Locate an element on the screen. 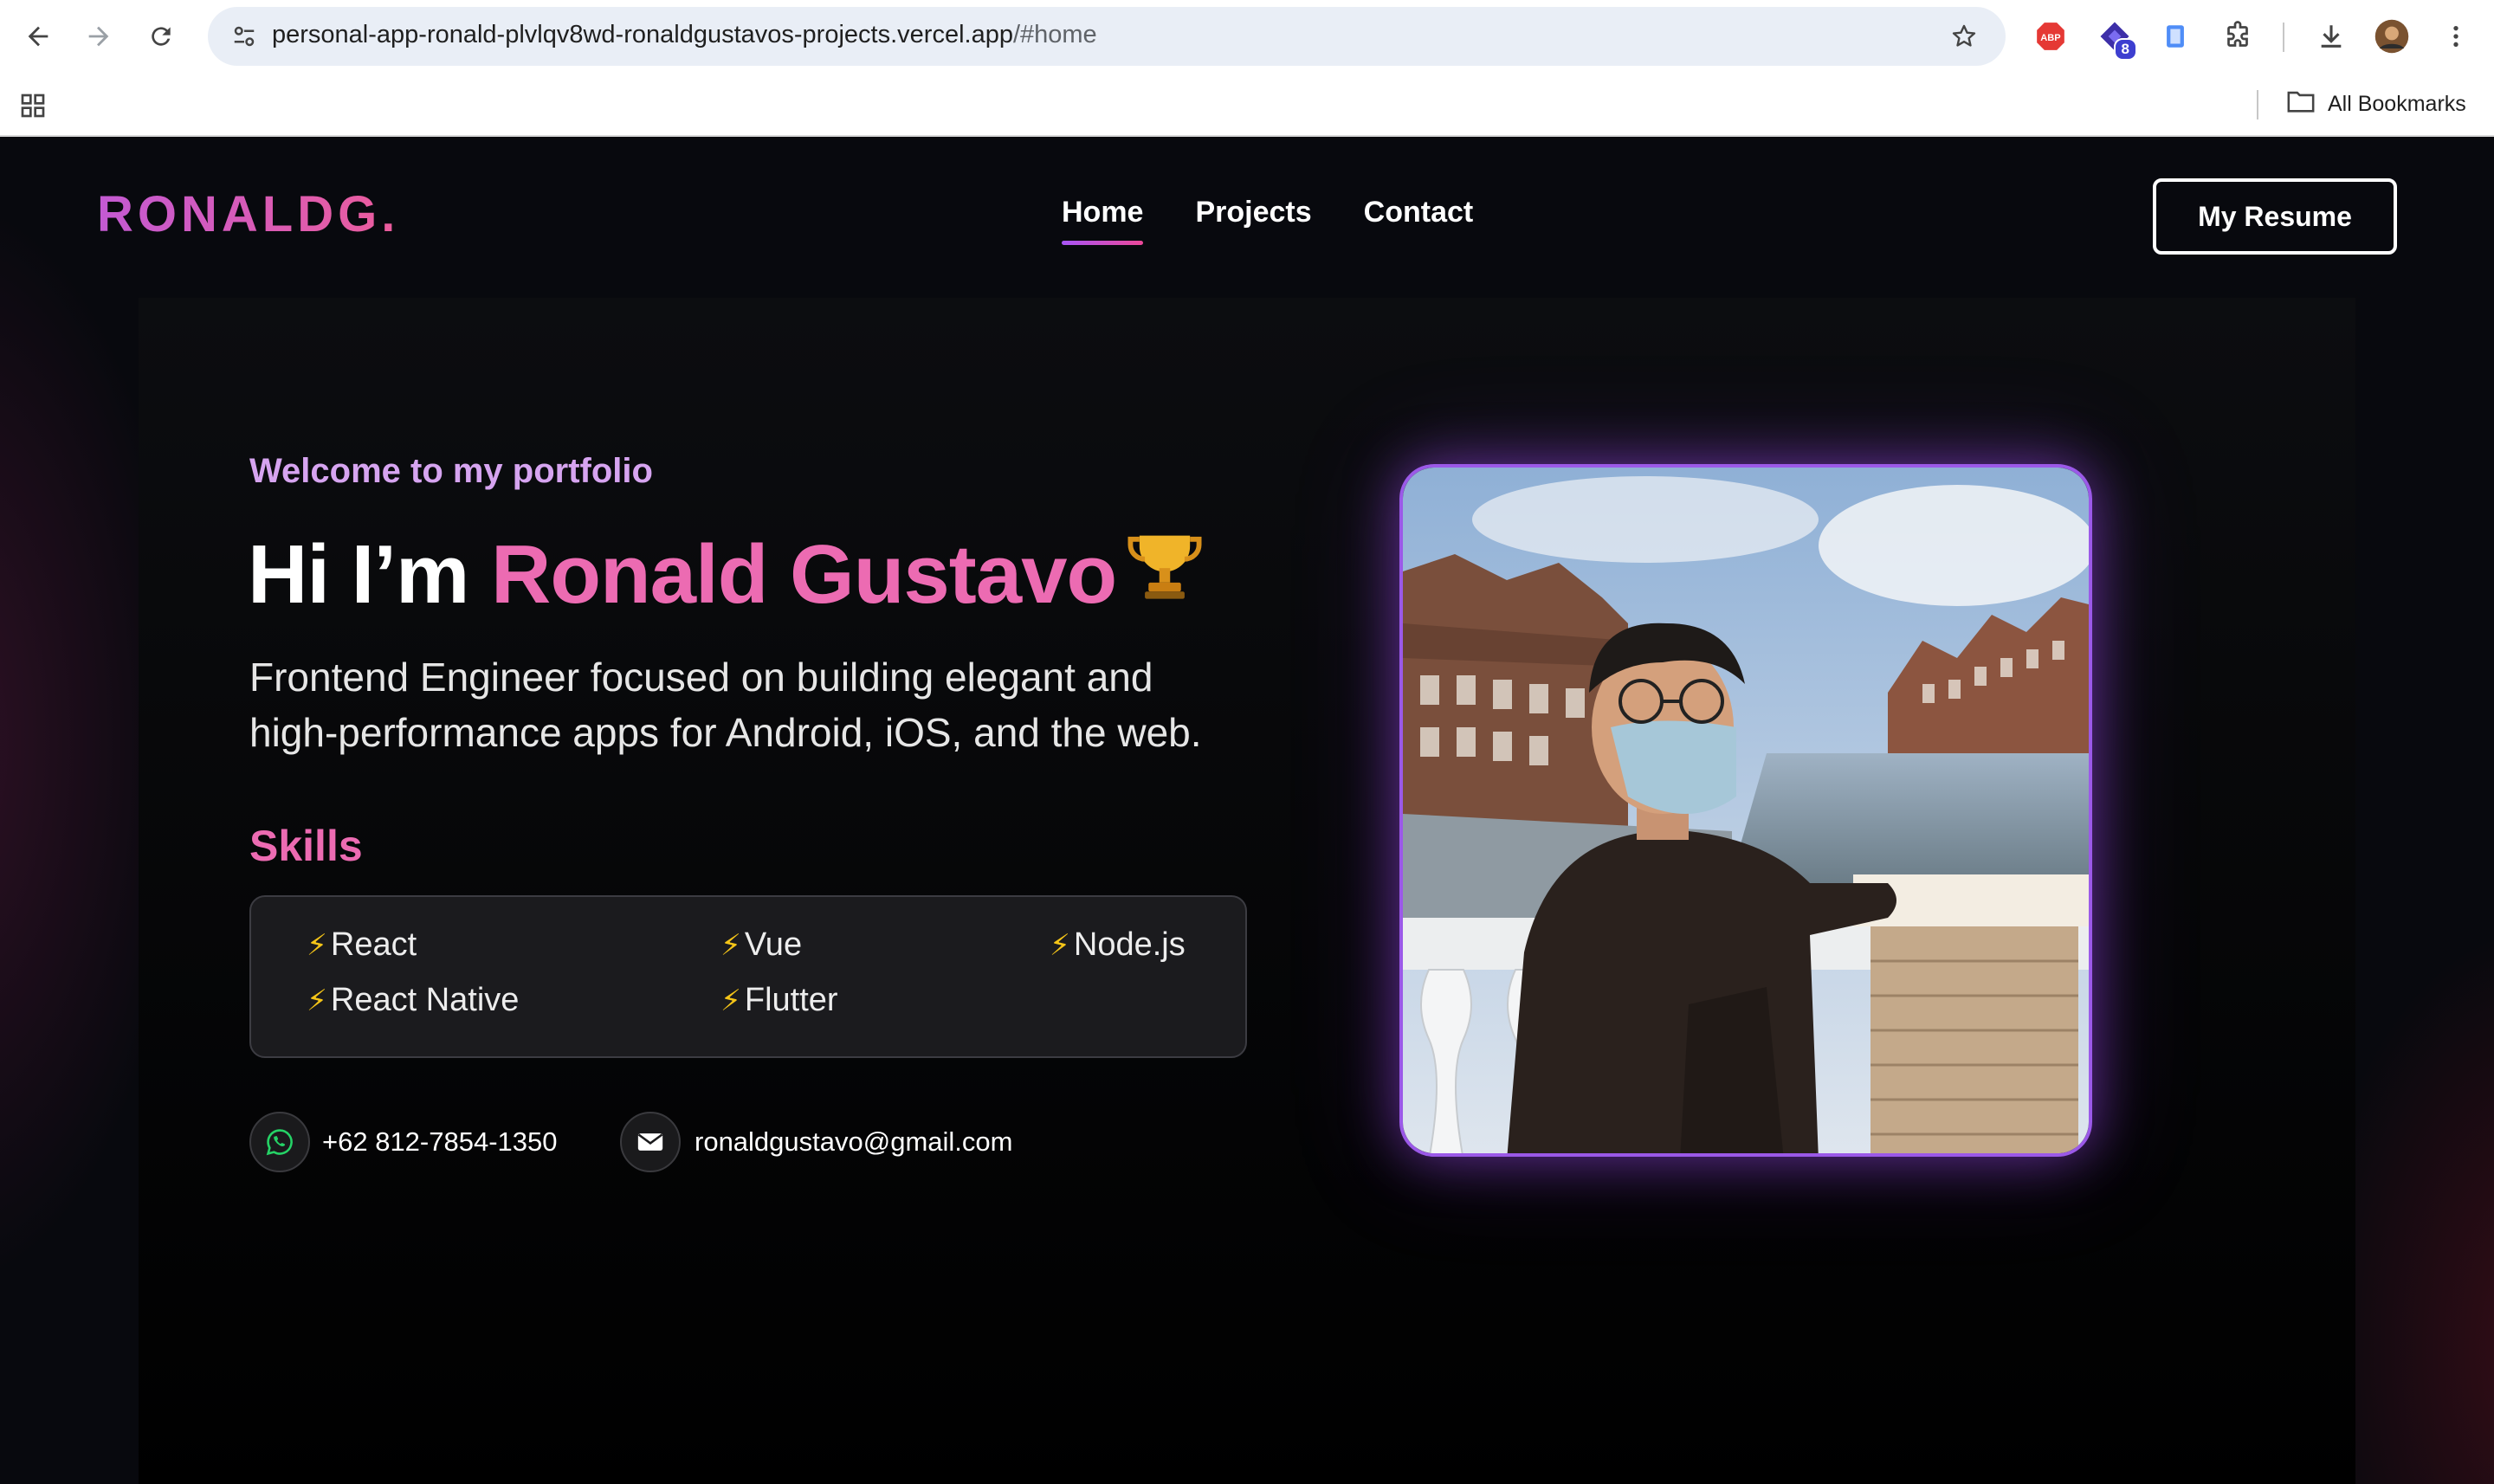 This screenshot has width=2494, height=1484. toolbar-divider is located at coordinates (2284, 37).